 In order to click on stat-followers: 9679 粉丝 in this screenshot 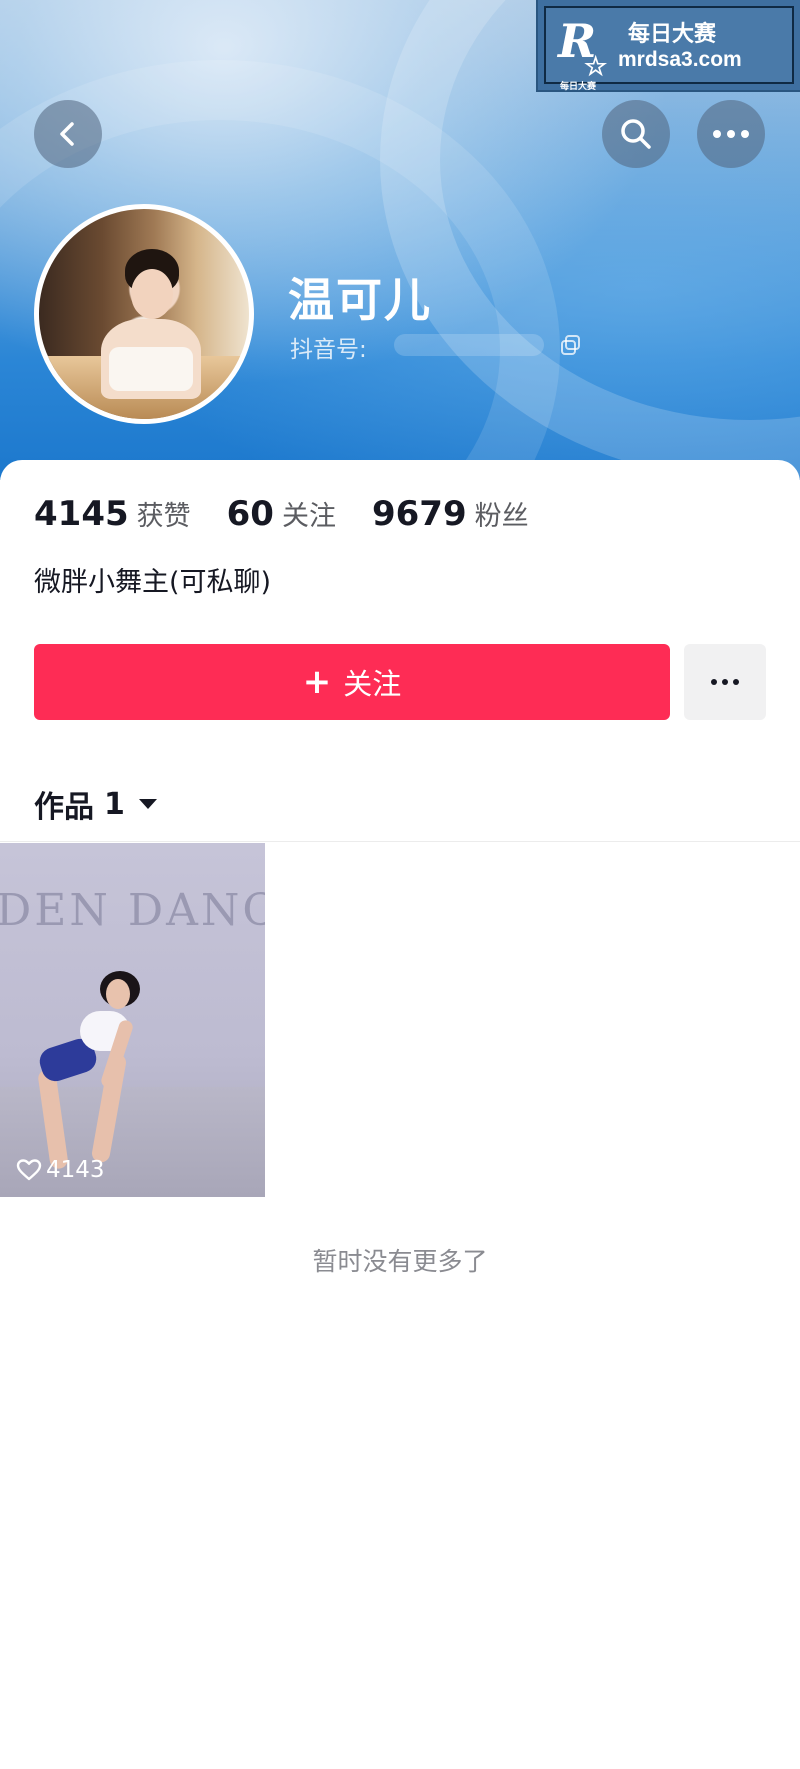, I will do `click(450, 514)`.